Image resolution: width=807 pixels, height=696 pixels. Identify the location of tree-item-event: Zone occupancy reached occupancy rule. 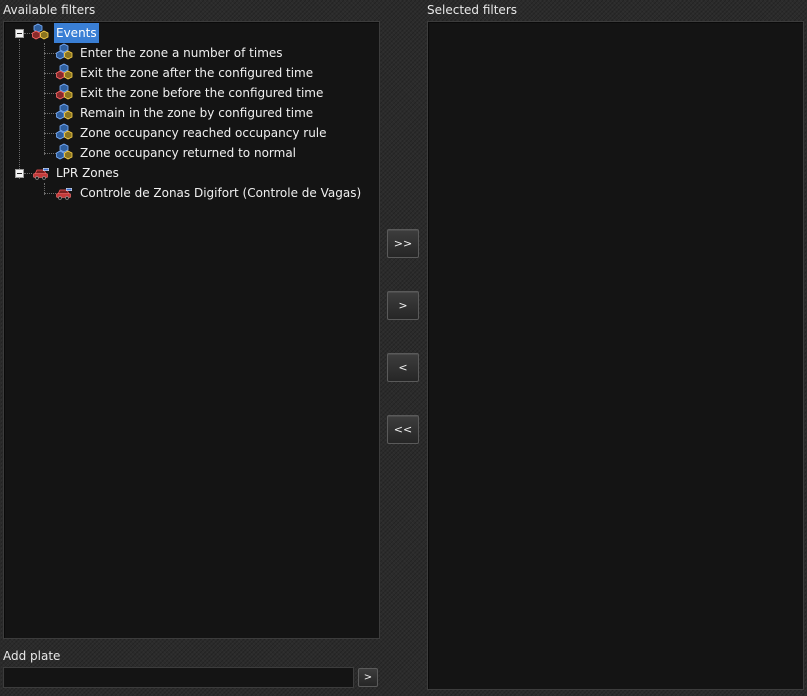
(203, 133).